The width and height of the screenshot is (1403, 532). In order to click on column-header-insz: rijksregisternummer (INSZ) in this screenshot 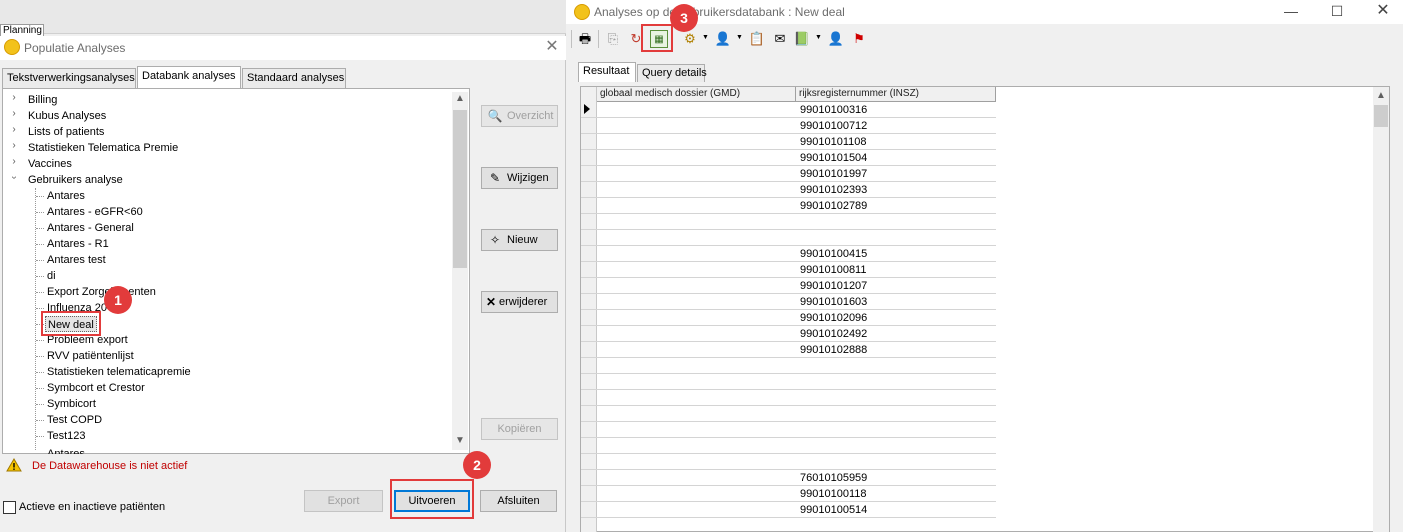, I will do `click(896, 94)`.